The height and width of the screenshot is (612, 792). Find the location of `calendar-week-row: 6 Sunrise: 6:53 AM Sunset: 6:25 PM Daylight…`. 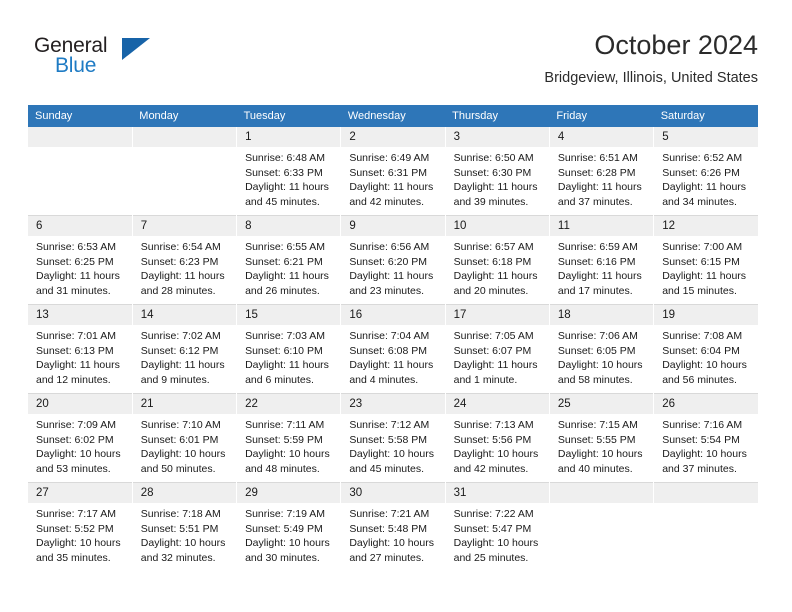

calendar-week-row: 6 Sunrise: 6:53 AM Sunset: 6:25 PM Daylight… is located at coordinates (393, 260).